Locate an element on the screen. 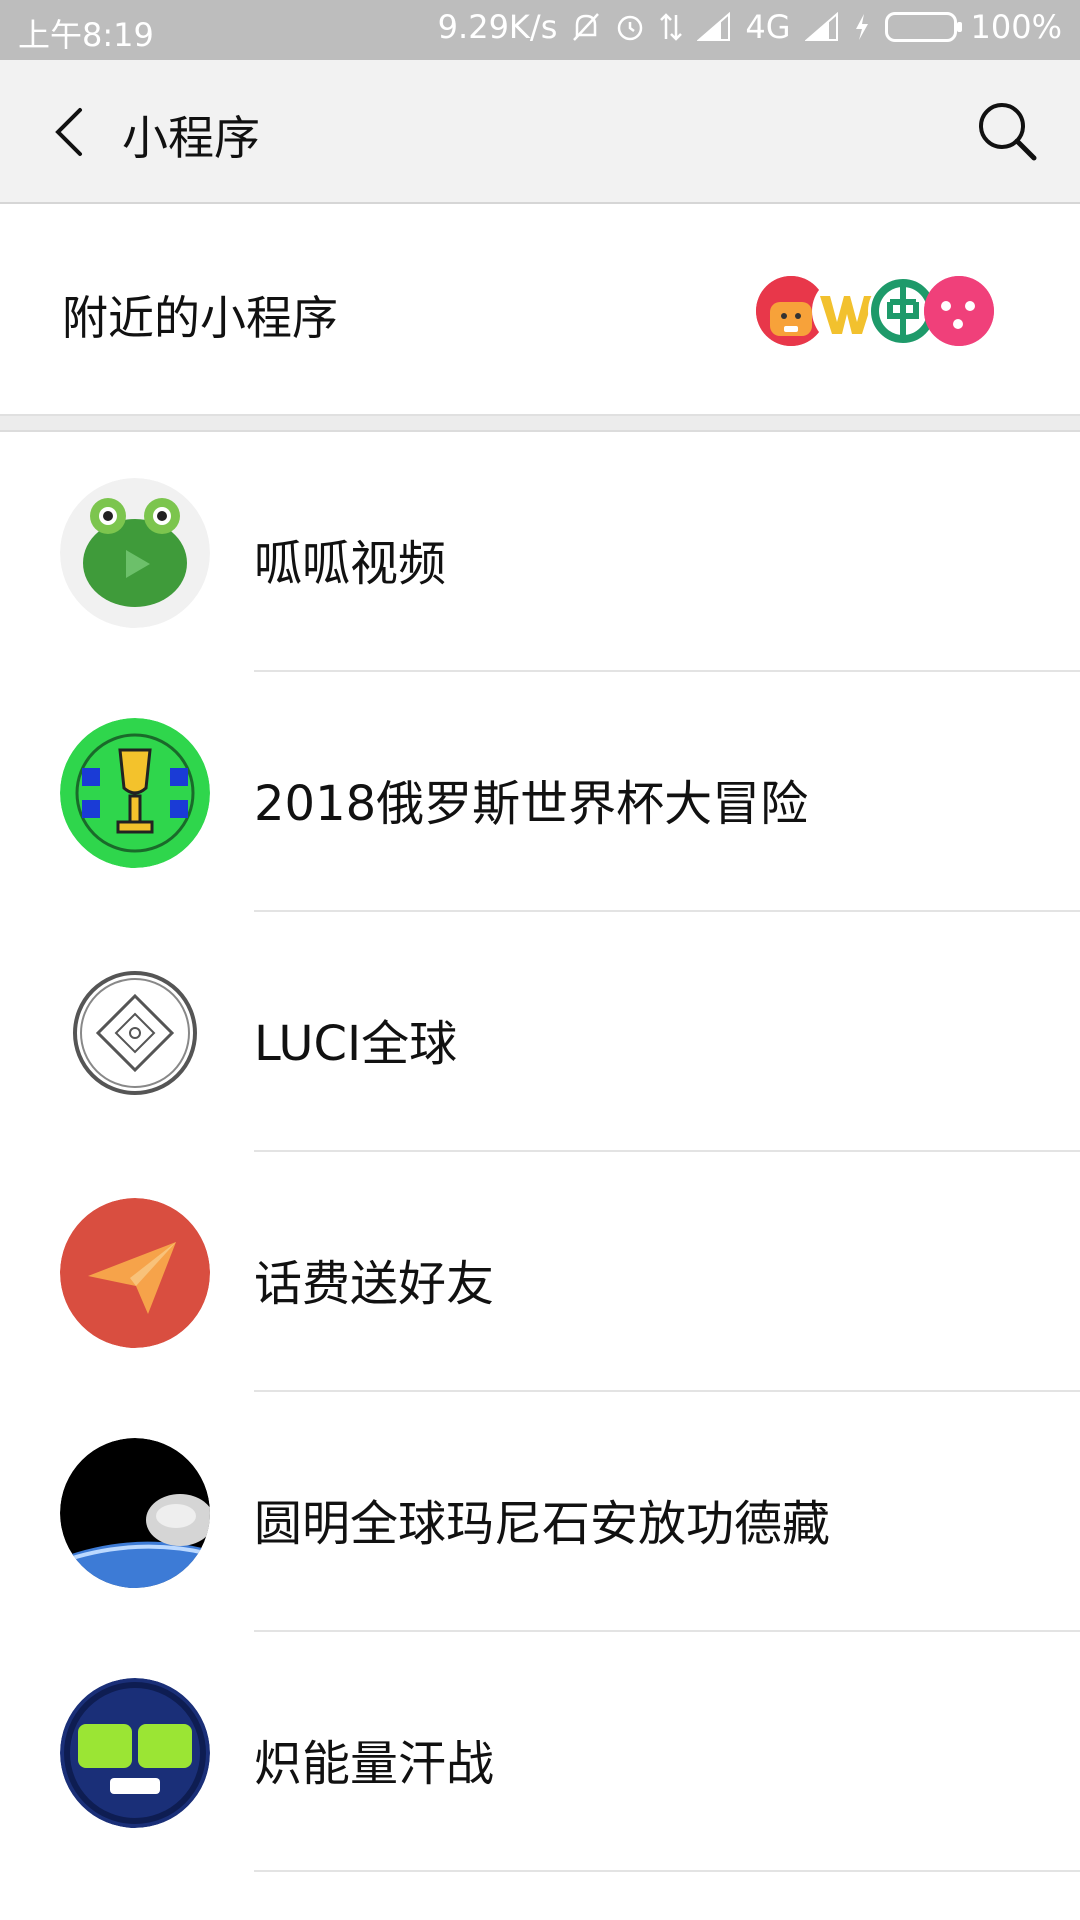 This screenshot has height=1920, width=1080. signal-bars-icon is located at coordinates (714, 27).